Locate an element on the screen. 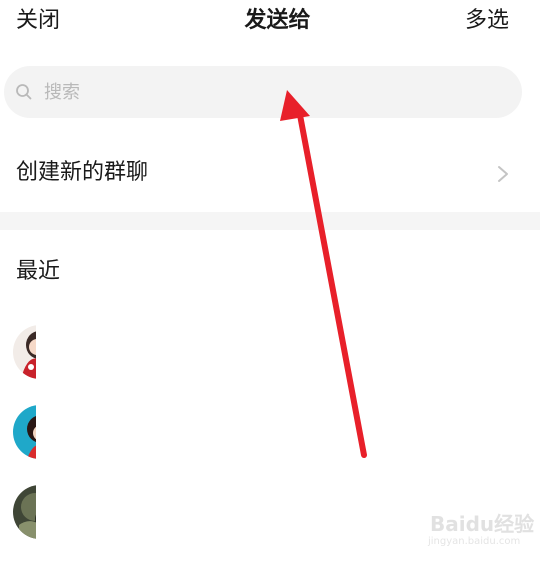 This screenshot has width=555, height=568. search-bar is located at coordinates (263, 92).